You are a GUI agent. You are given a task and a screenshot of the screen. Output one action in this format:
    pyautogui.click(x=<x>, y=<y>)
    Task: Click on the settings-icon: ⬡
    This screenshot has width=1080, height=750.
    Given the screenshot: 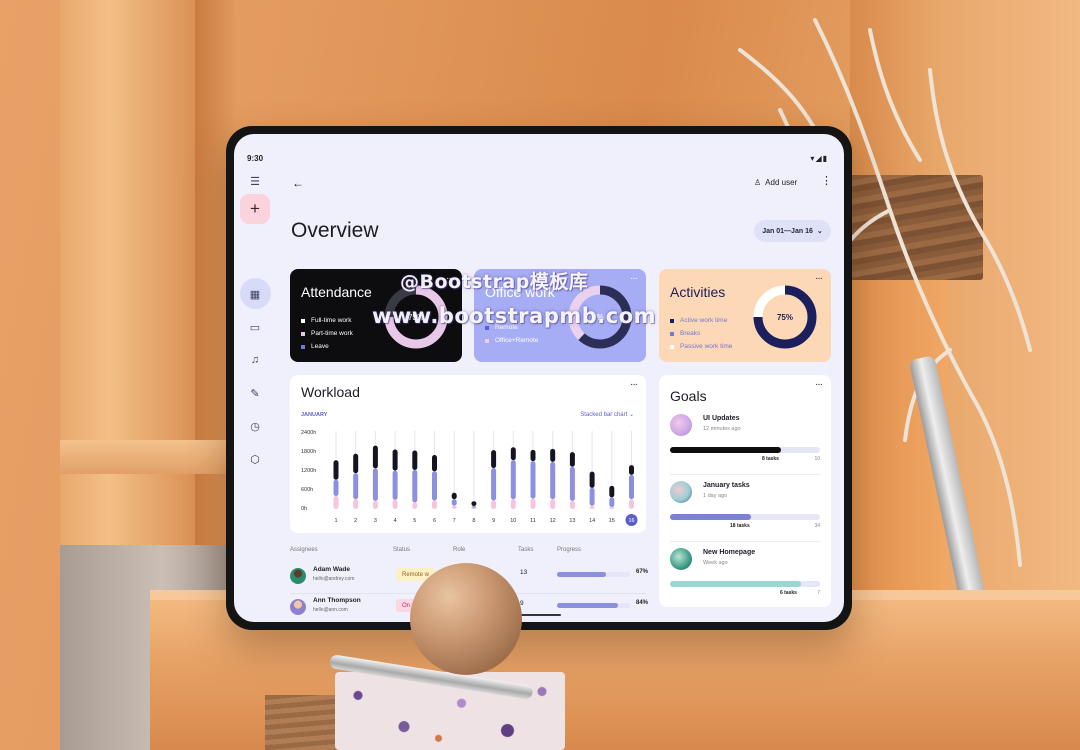 What is the action you would take?
    pyautogui.click(x=255, y=459)
    